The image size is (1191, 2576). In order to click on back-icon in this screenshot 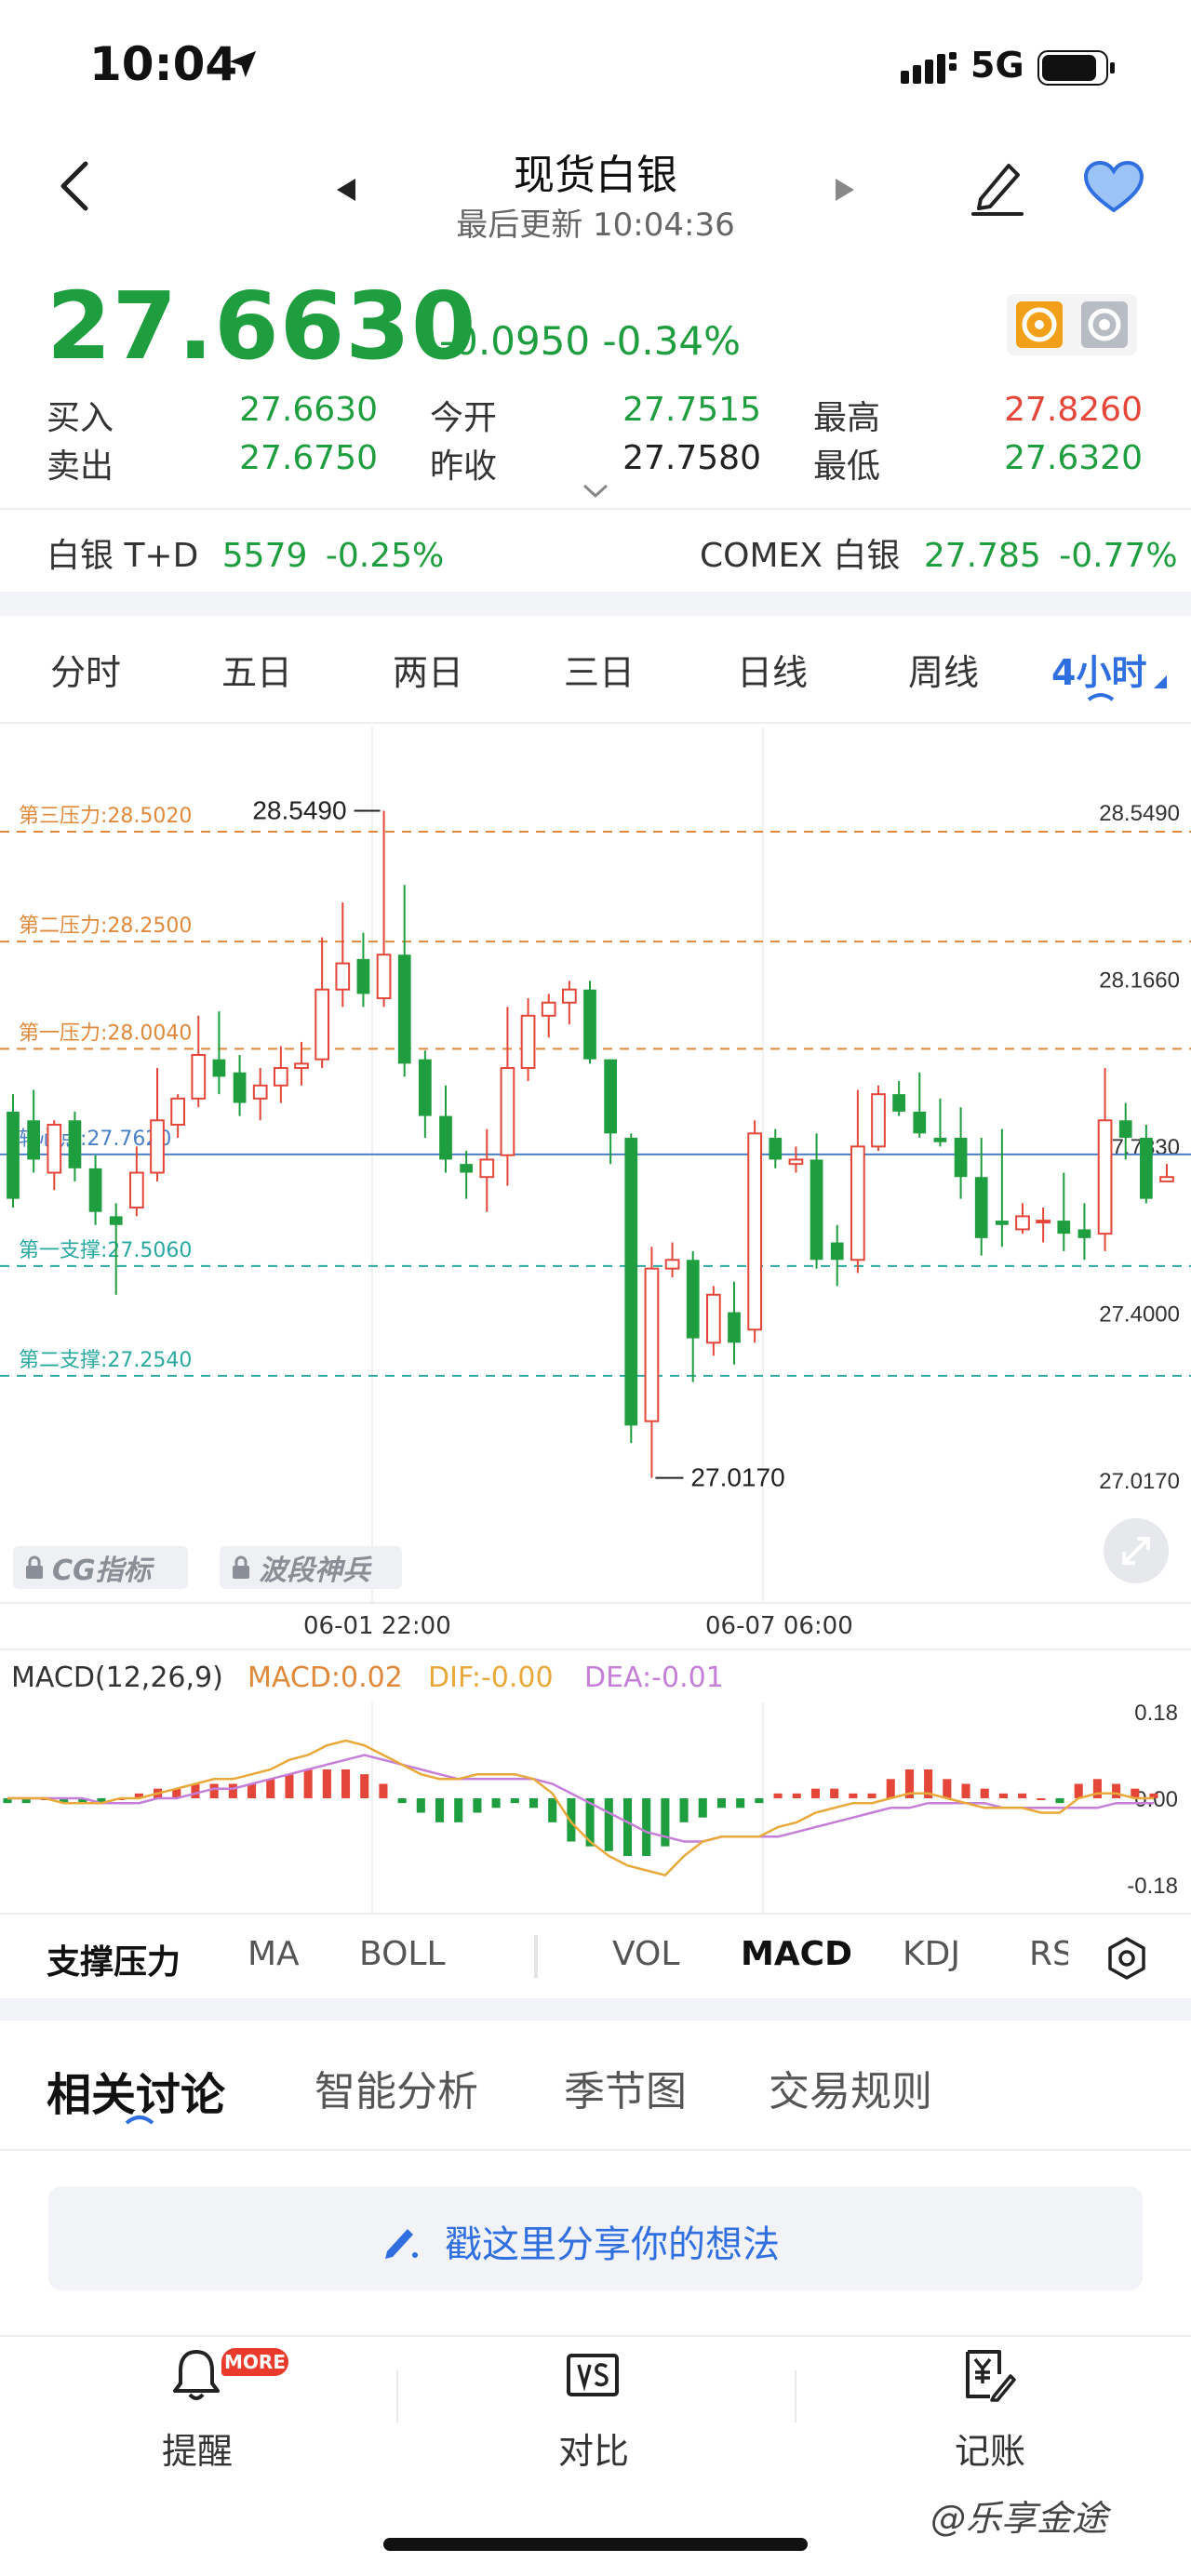, I will do `click(74, 186)`.